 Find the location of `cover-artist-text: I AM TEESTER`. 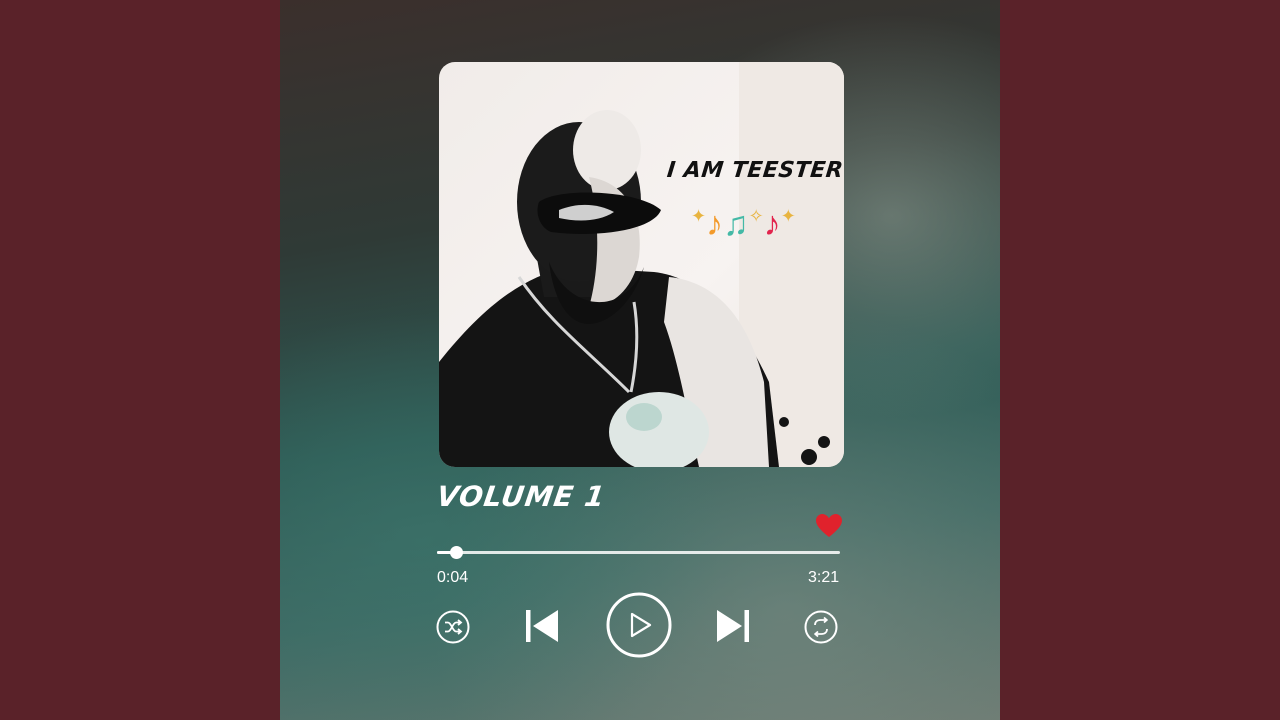

cover-artist-text: I AM TEESTER is located at coordinates (754, 170).